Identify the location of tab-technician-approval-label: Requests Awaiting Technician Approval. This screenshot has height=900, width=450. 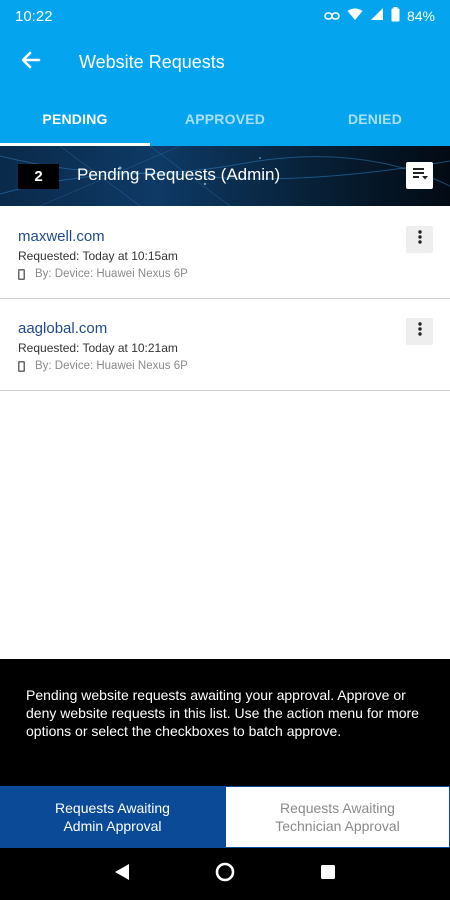
(337, 817).